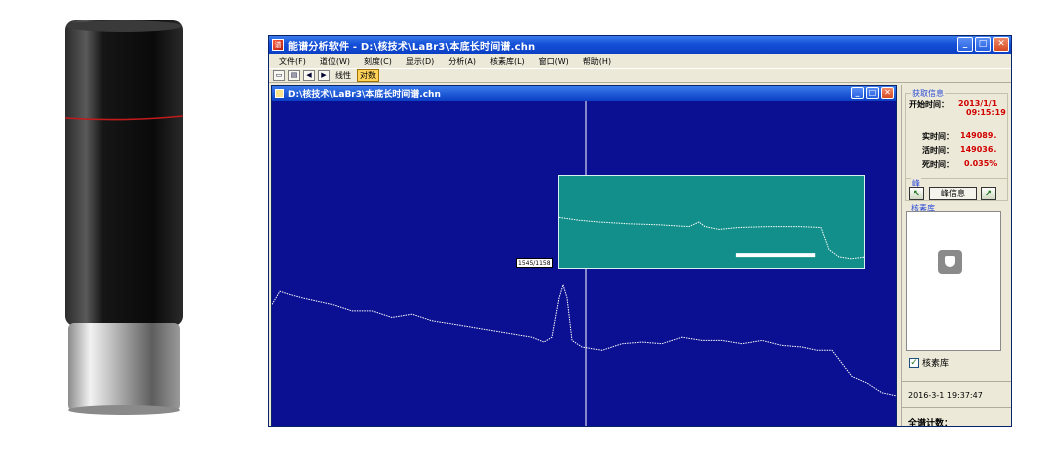  I want to click on linear-scale-button: 线性, so click(343, 75).